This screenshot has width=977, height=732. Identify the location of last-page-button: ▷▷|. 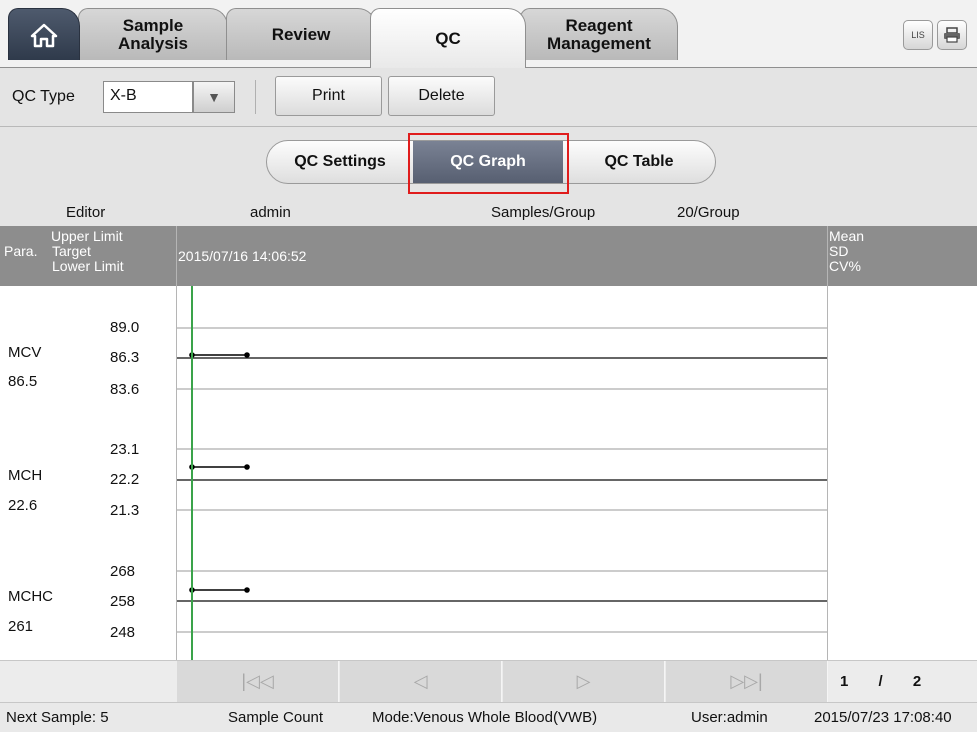
(747, 681).